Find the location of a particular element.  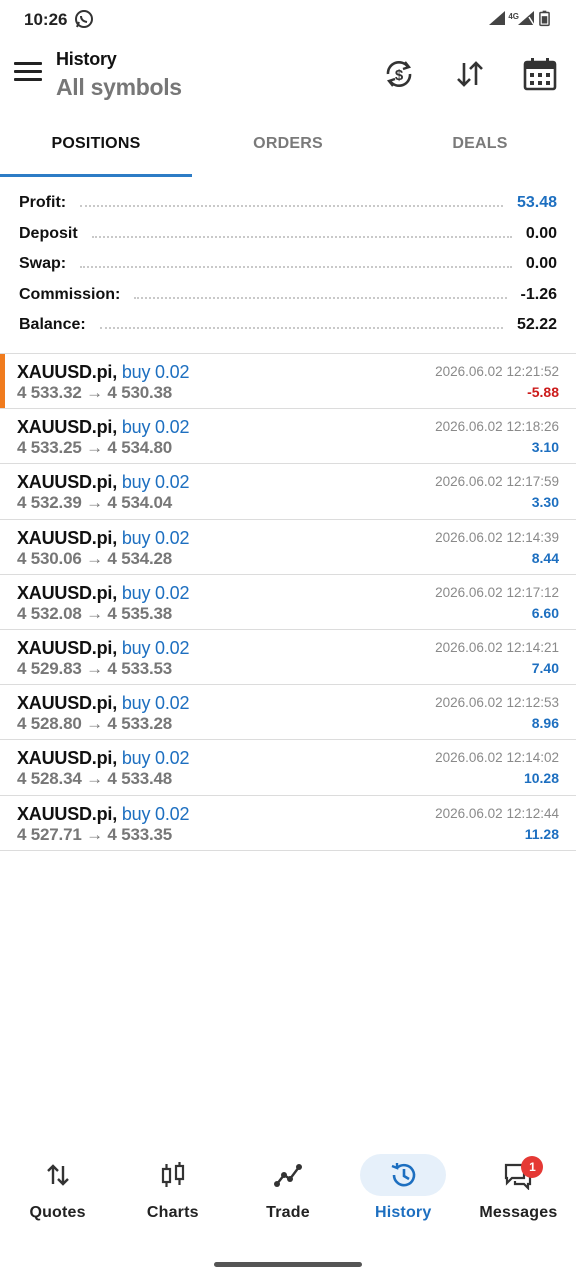

deposit-label: Deposit is located at coordinates (48, 233).